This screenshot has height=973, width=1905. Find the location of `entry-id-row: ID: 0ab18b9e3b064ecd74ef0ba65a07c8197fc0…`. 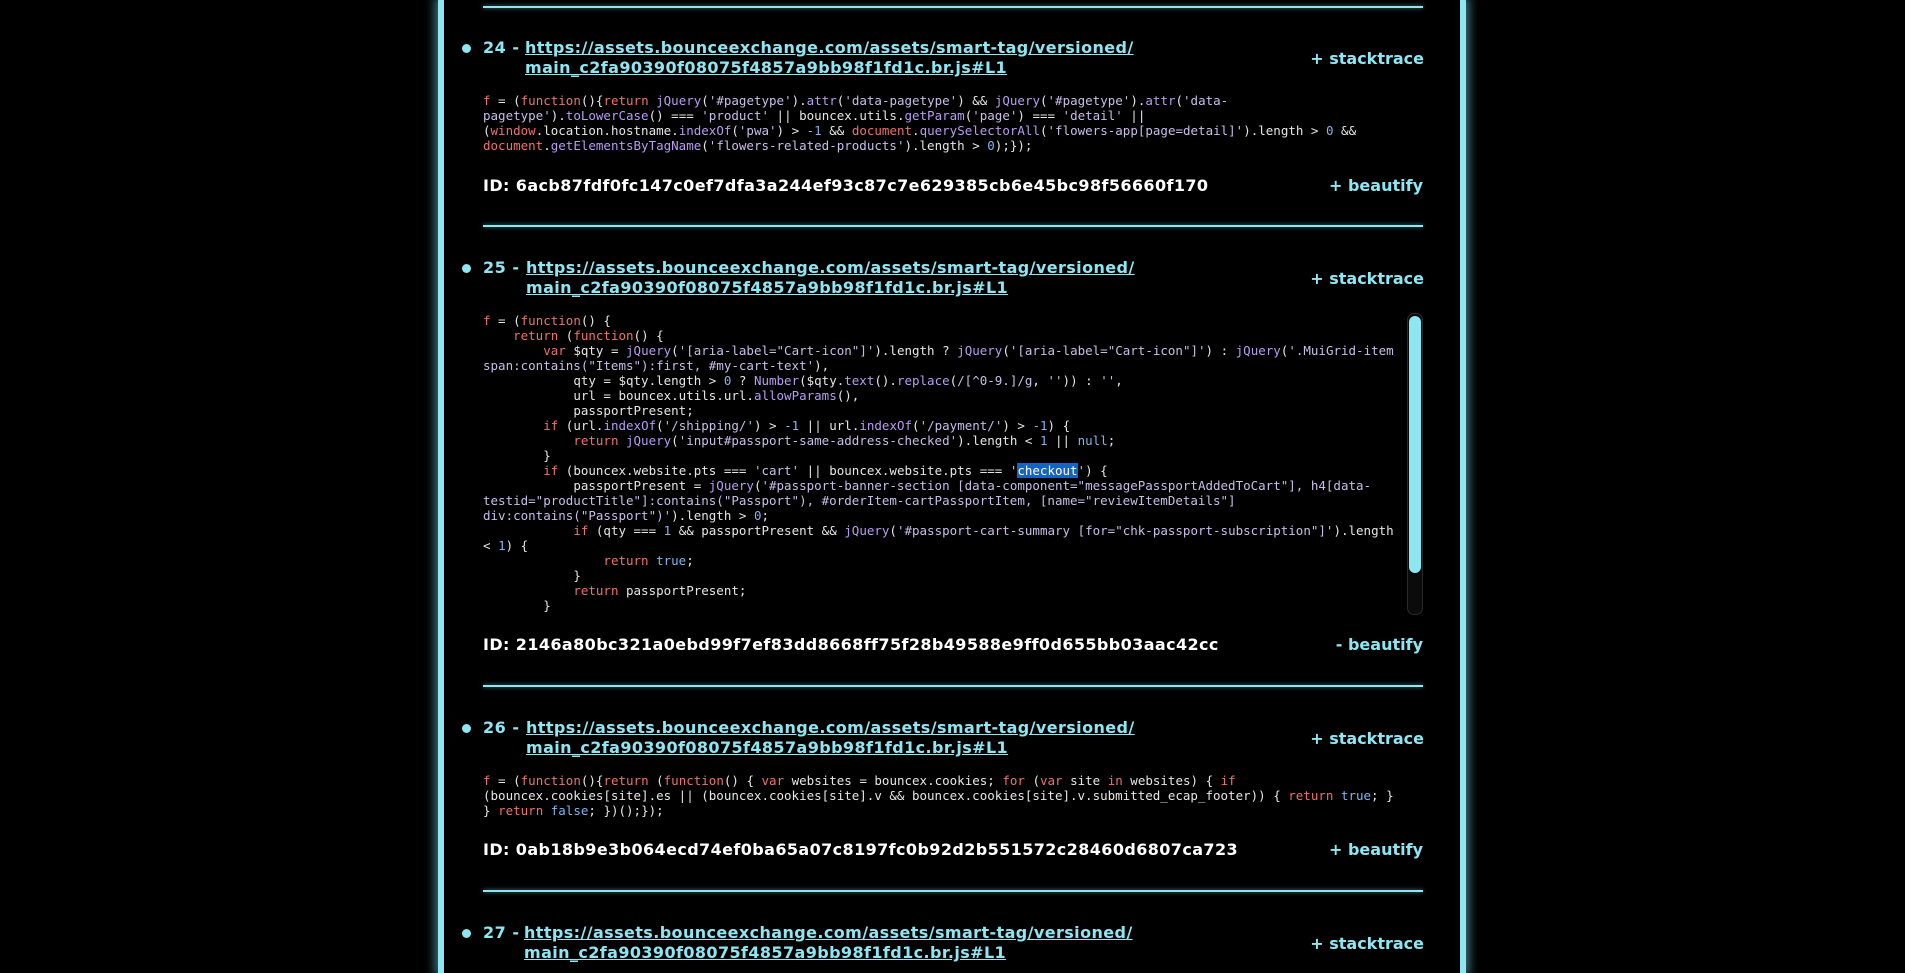

entry-id-row: ID: 0ab18b9e3b064ecd74ef0ba65a07c8197fc0… is located at coordinates (953, 850).